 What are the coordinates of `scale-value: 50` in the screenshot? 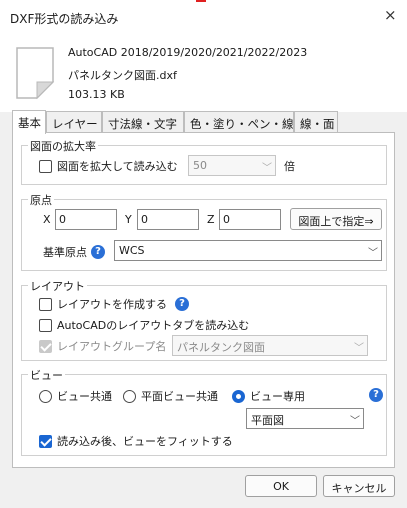 It's located at (200, 165).